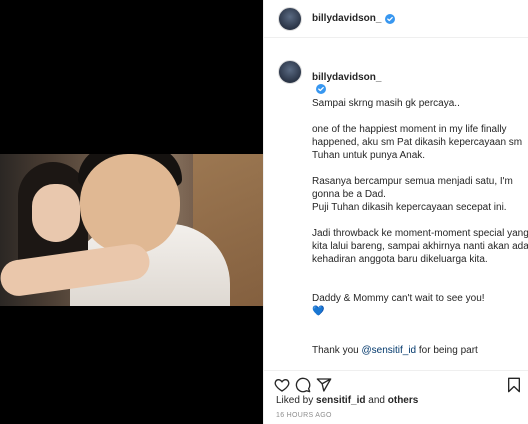 This screenshot has width=528, height=424. Describe the element at coordinates (388, 350) in the screenshot. I see `mention-link: @sensitif_id` at that location.